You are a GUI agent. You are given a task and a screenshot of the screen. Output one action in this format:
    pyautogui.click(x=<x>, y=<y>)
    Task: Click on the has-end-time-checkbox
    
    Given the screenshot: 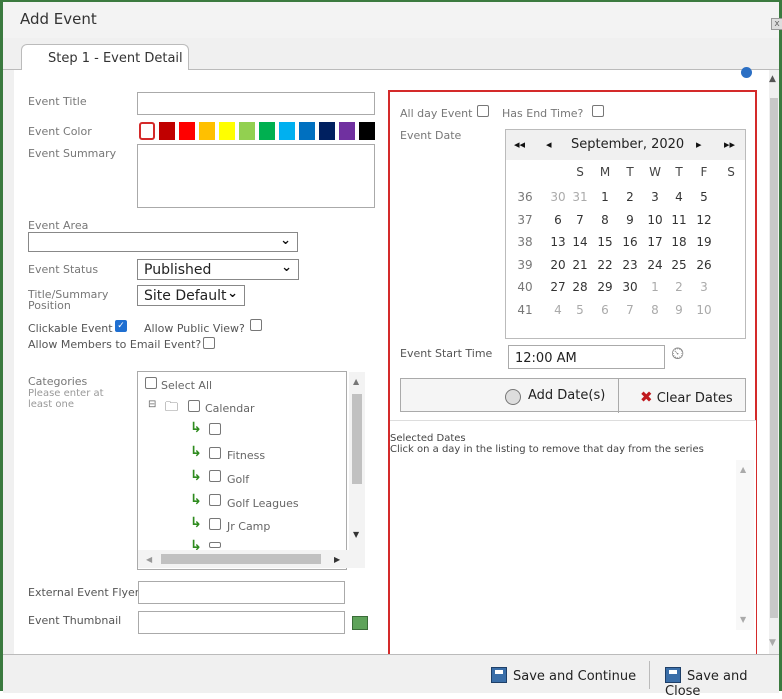 What is the action you would take?
    pyautogui.click(x=598, y=111)
    